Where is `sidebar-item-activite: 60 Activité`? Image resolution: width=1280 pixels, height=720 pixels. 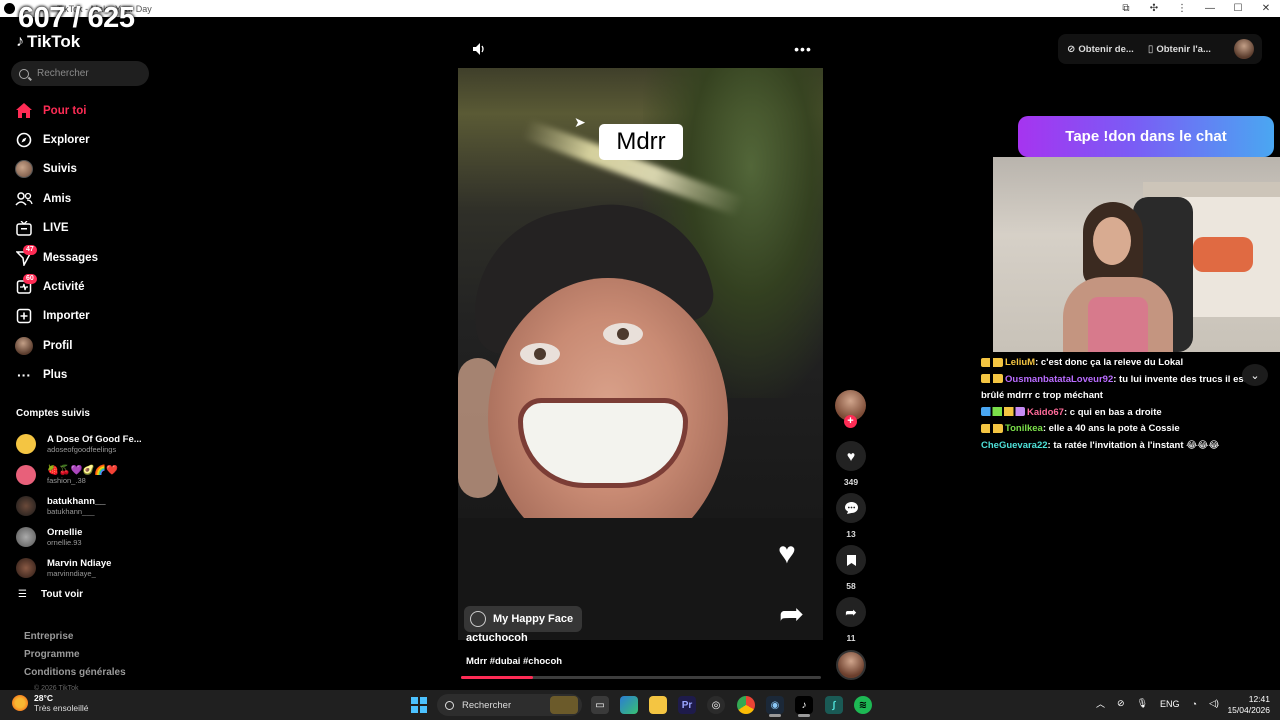
sidebar-item-activite: 60 Activité is located at coordinates (84, 286).